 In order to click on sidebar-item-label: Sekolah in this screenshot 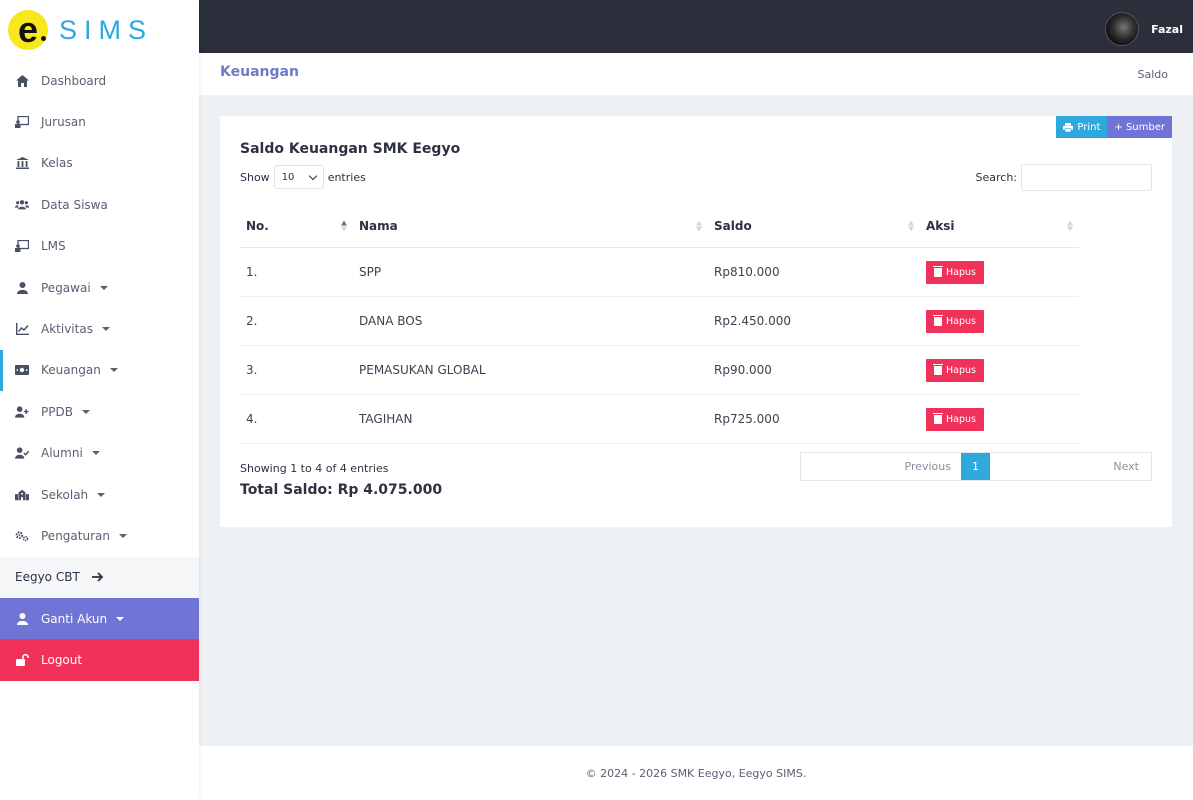, I will do `click(65, 494)`.